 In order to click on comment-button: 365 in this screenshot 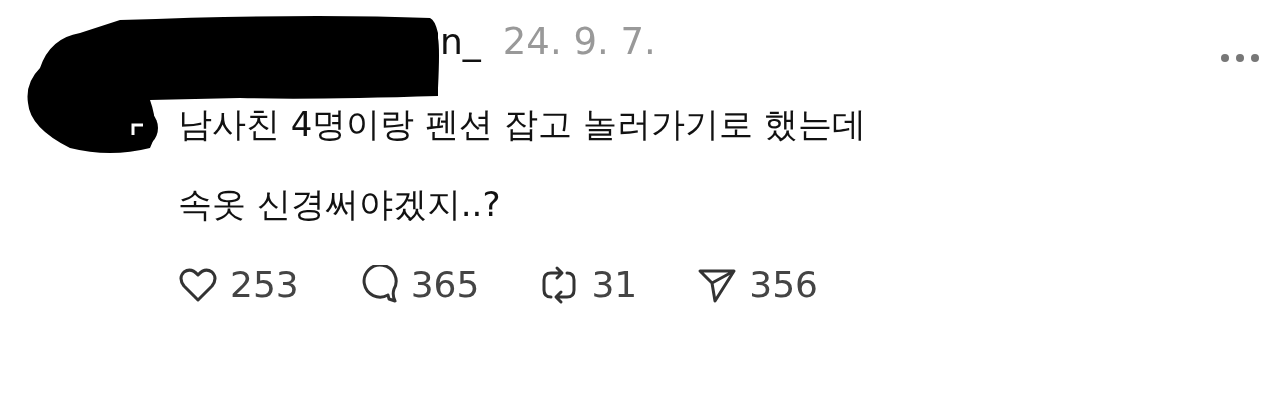, I will do `click(419, 284)`.